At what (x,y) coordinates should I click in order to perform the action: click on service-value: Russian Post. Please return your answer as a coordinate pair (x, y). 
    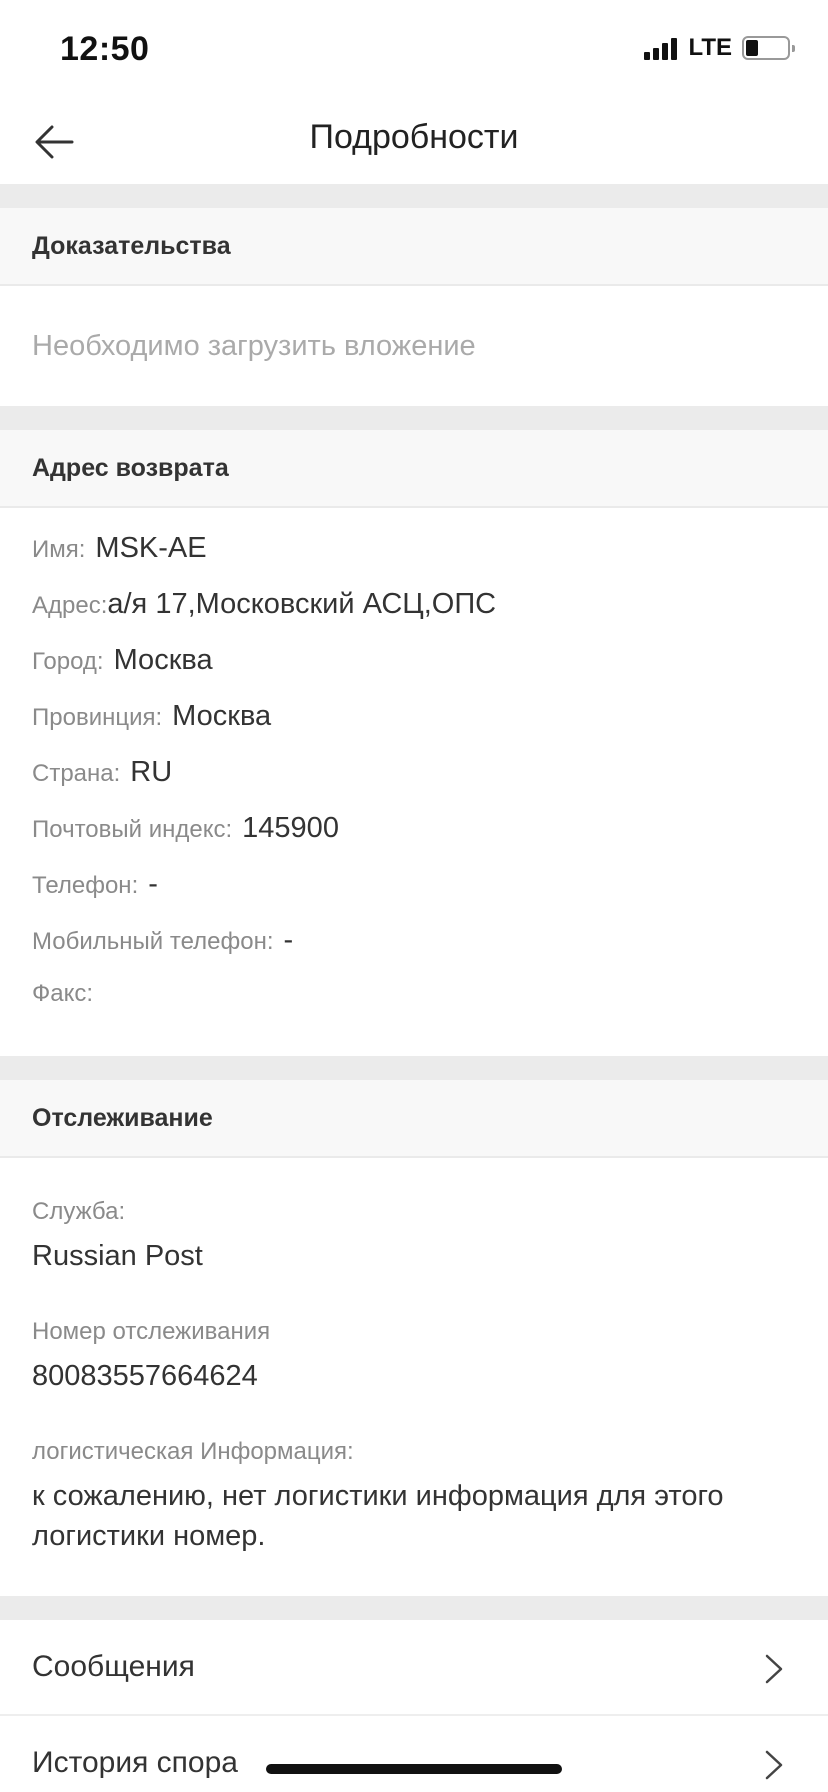
    Looking at the image, I should click on (117, 1256).